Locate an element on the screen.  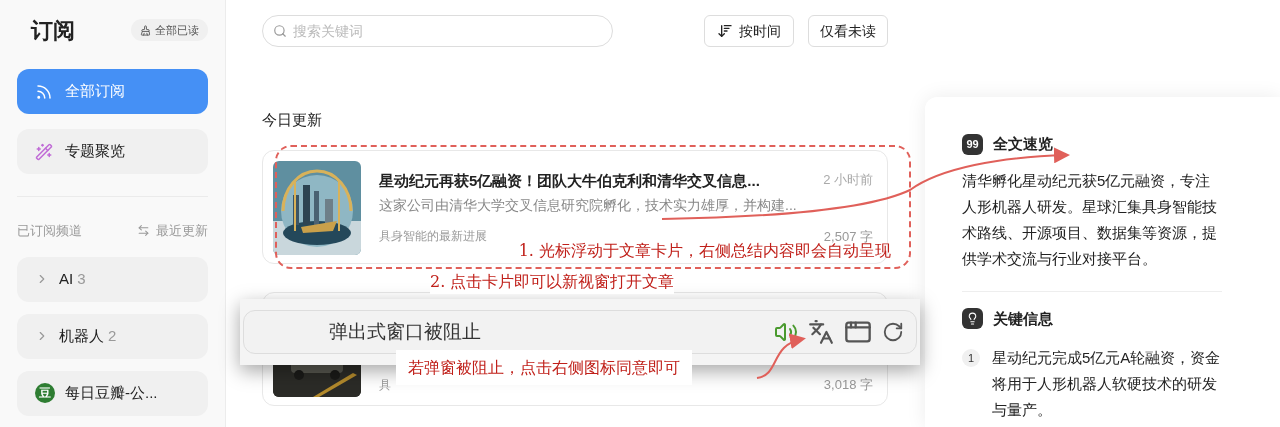
search-field: 搜索关键词 is located at coordinates (437, 31).